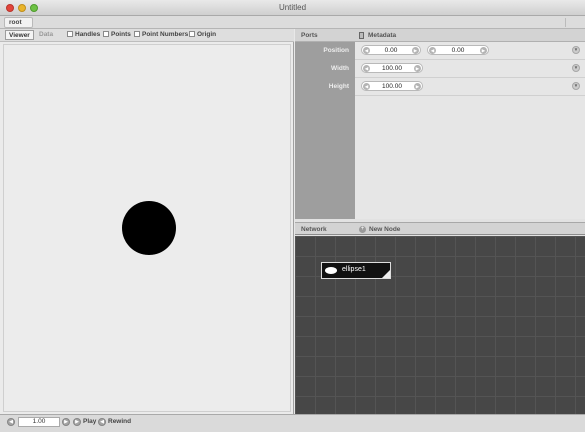 The width and height of the screenshot is (585, 432). I want to click on plus-icon: +, so click(362, 229).